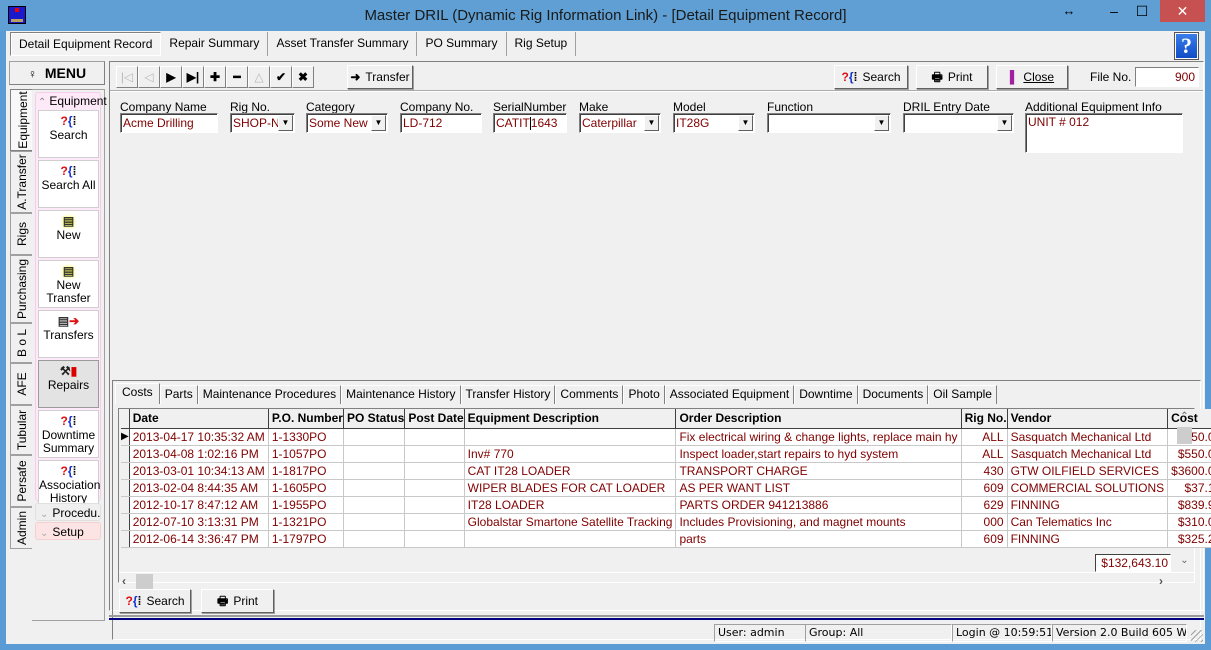 The width and height of the screenshot is (1211, 650). Describe the element at coordinates (306, 488) in the screenshot. I see `cell-po-number: 1-1605PO` at that location.